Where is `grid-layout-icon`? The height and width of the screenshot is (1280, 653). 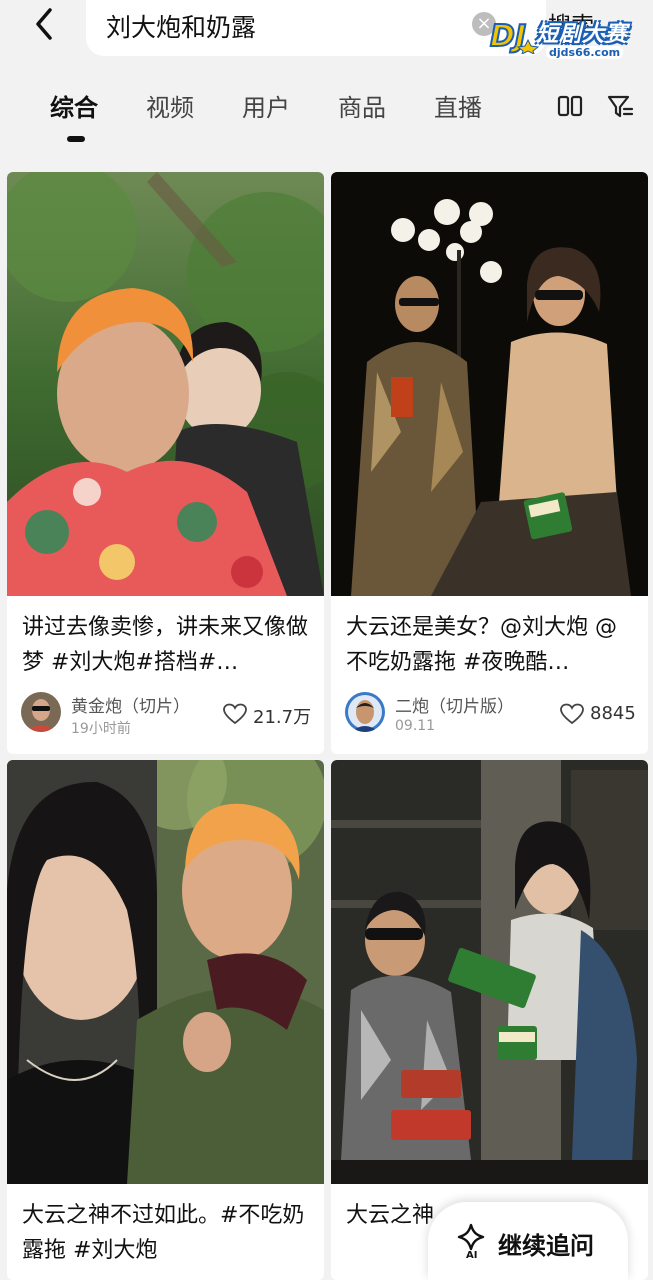
grid-layout-icon is located at coordinates (570, 106).